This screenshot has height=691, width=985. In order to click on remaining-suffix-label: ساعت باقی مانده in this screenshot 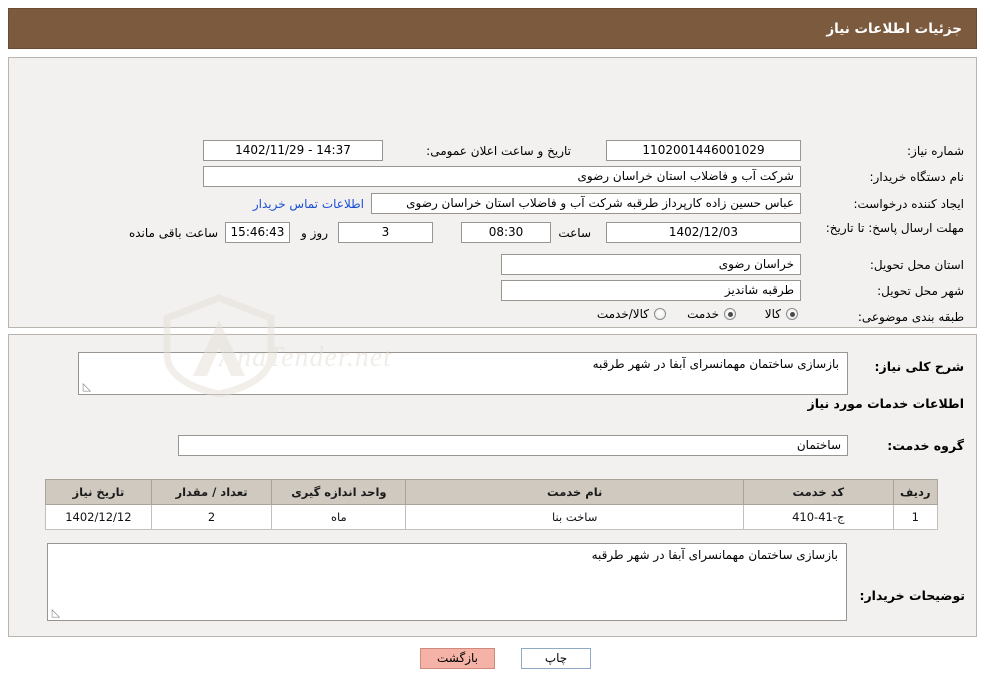, I will do `click(173, 233)`.